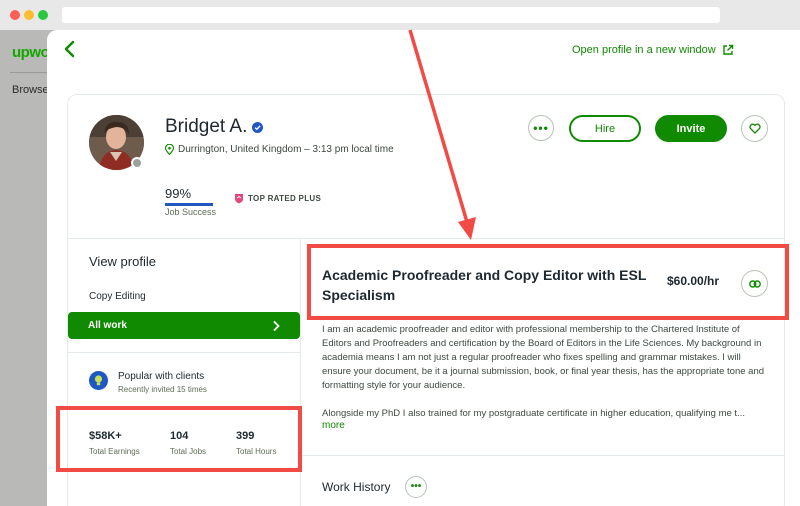  What do you see at coordinates (31, 52) in the screenshot?
I see `background-logo: upwo` at bounding box center [31, 52].